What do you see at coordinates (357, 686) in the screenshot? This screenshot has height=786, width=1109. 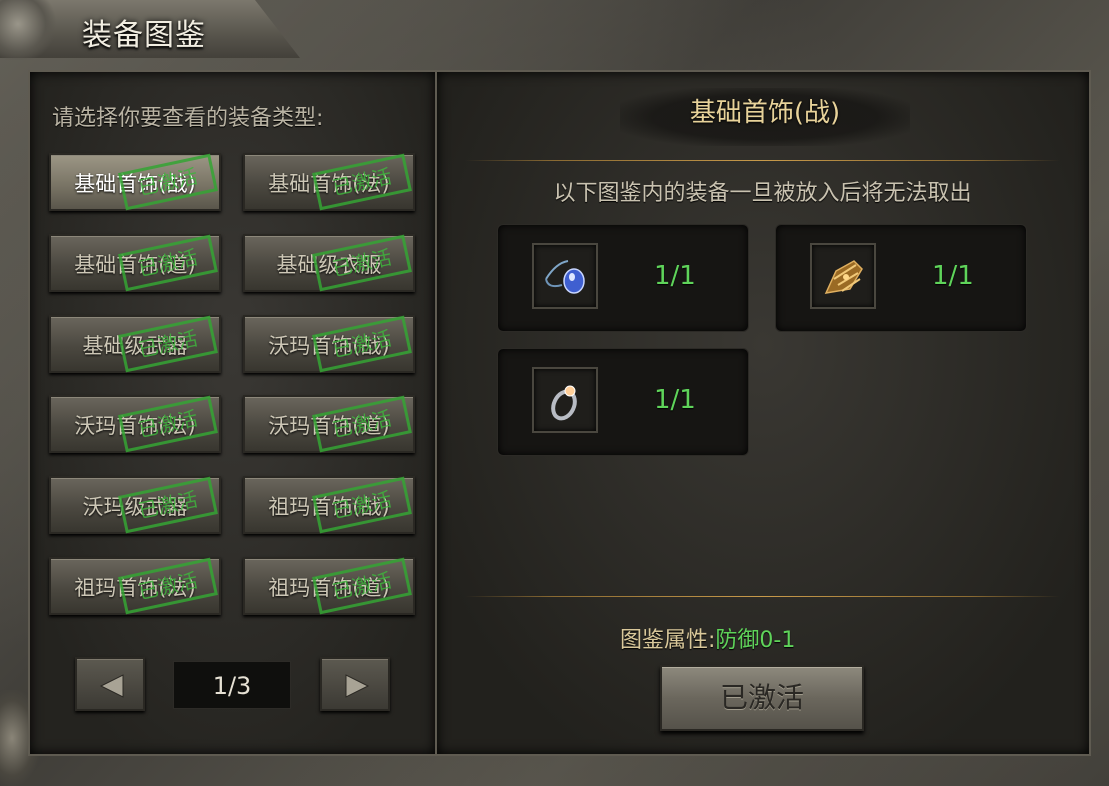 I see `right-triangle-icon` at bounding box center [357, 686].